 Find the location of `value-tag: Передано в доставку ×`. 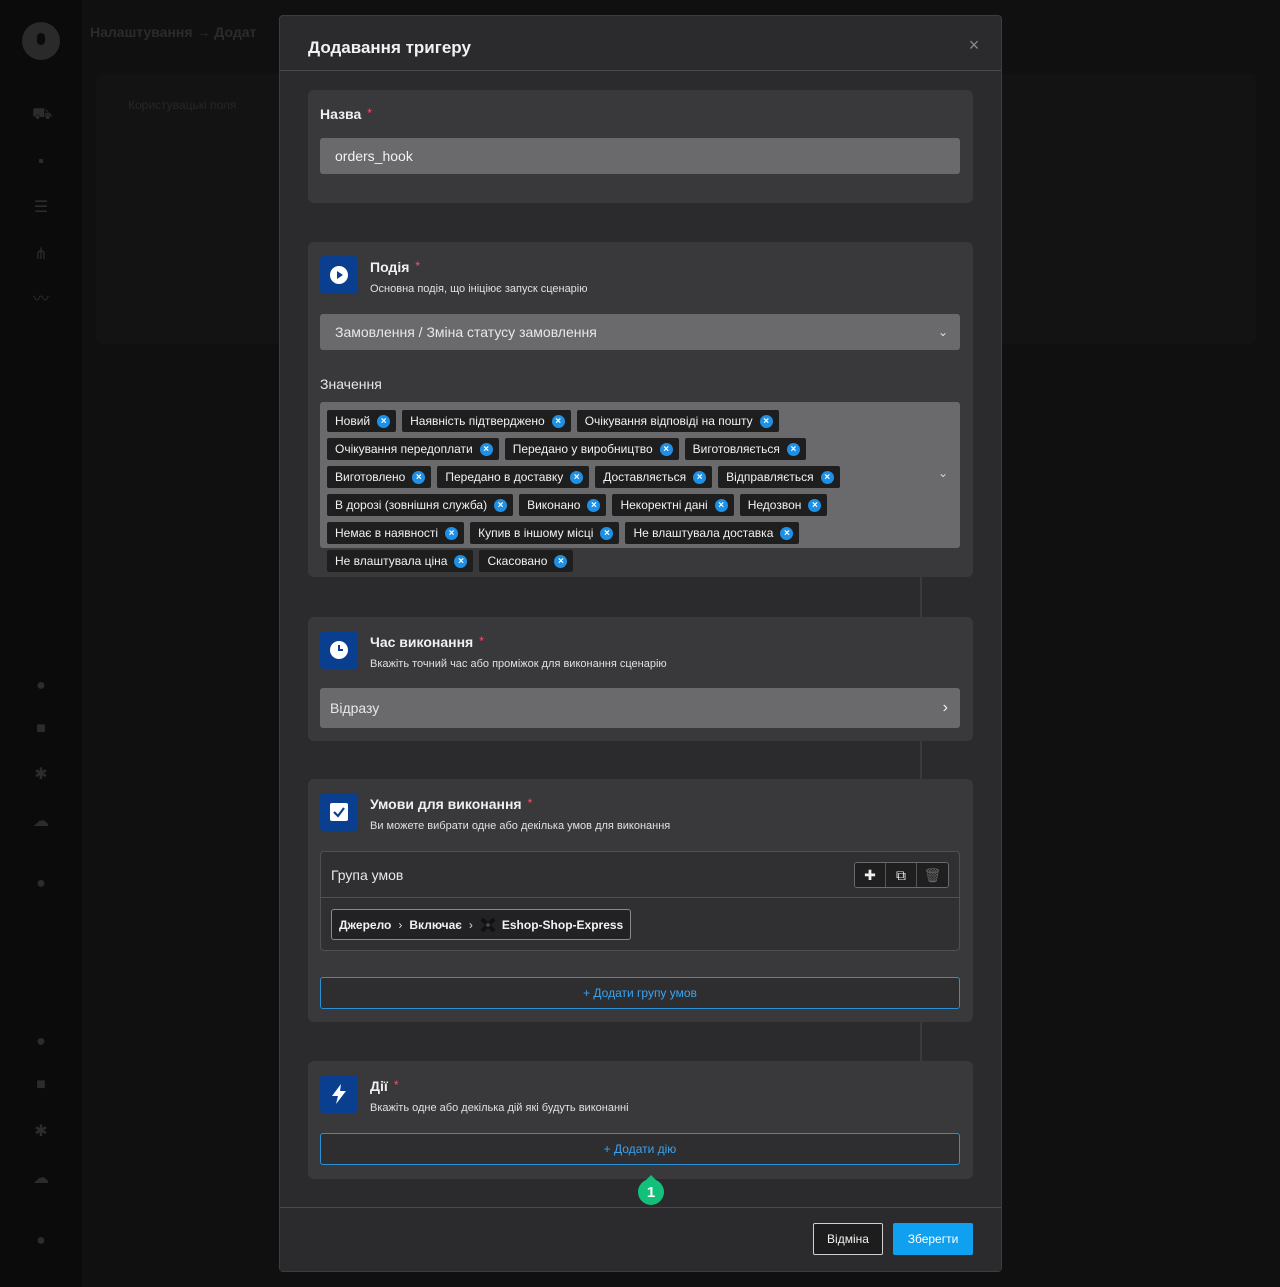

value-tag: Передано в доставку × is located at coordinates (513, 477).